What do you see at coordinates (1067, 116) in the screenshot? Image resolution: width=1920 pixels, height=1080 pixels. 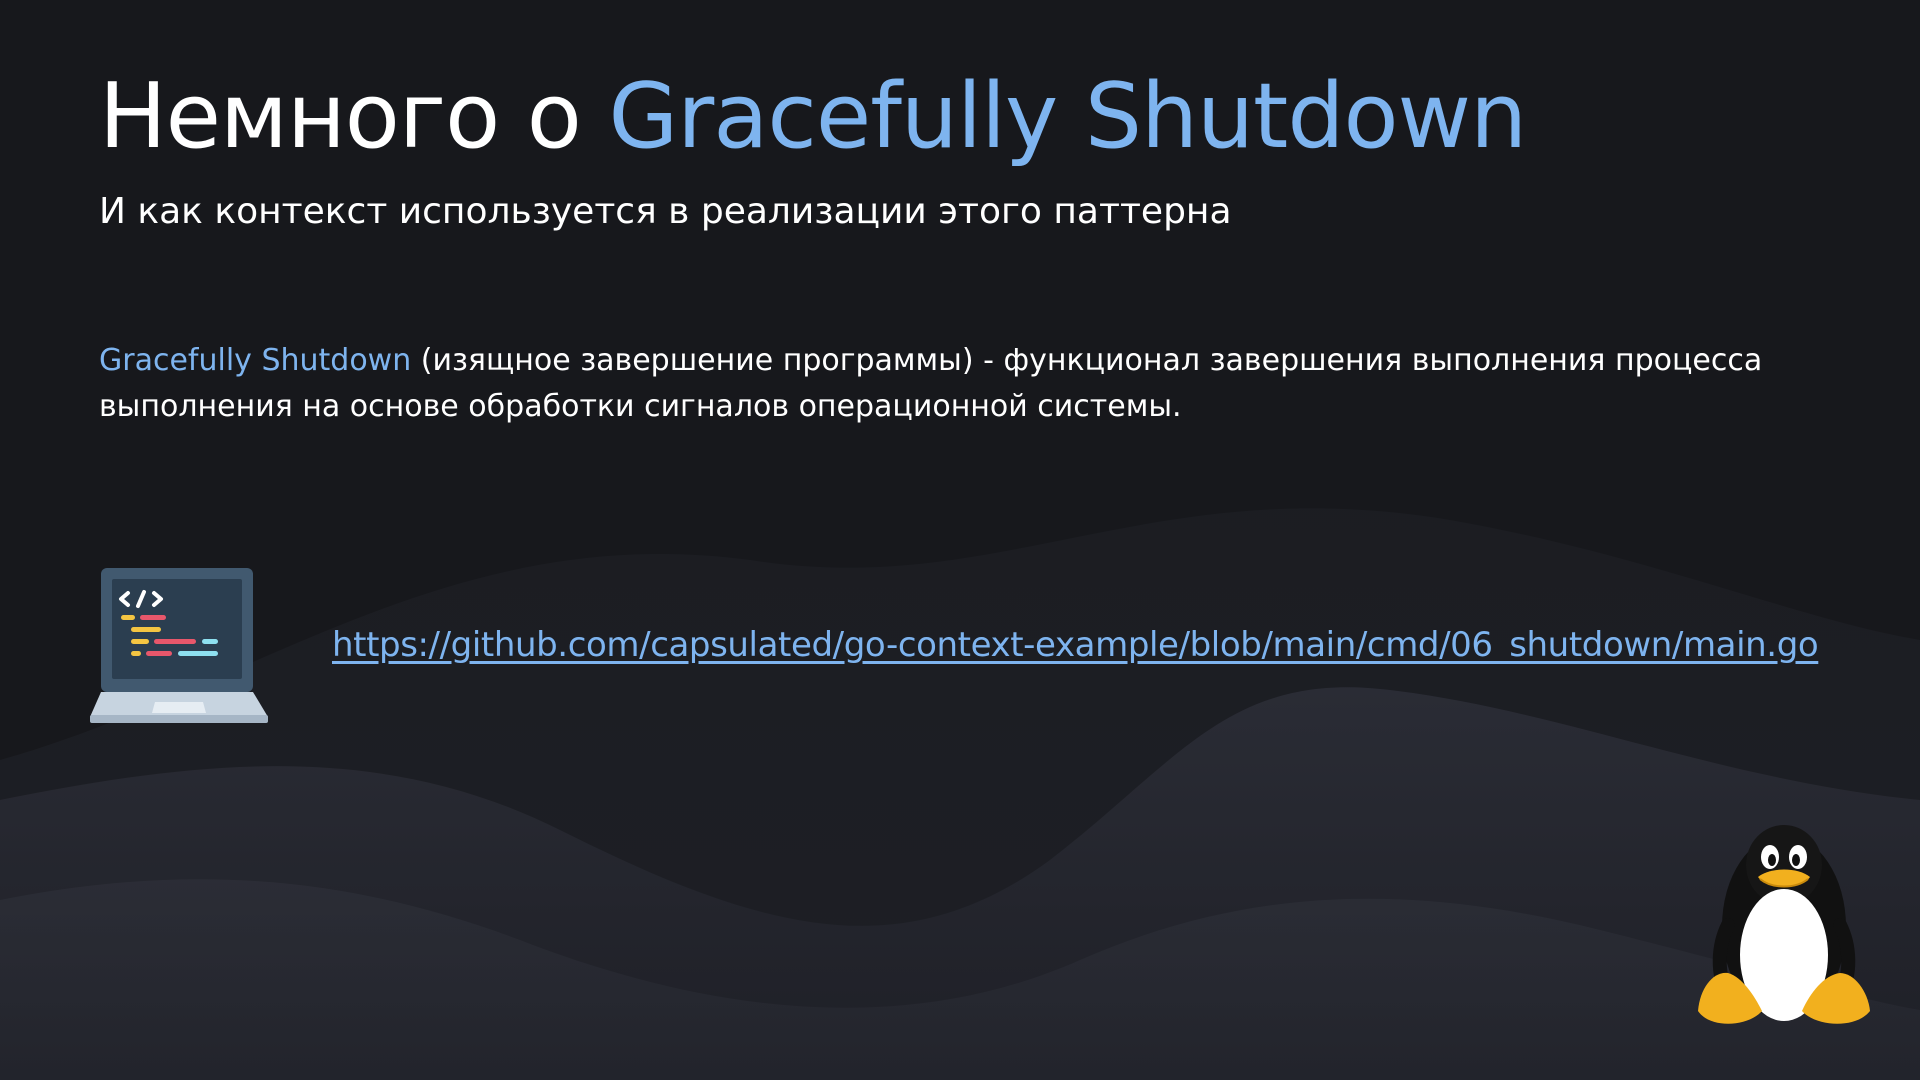 I see `title-accent: Gracefully Shutdown` at bounding box center [1067, 116].